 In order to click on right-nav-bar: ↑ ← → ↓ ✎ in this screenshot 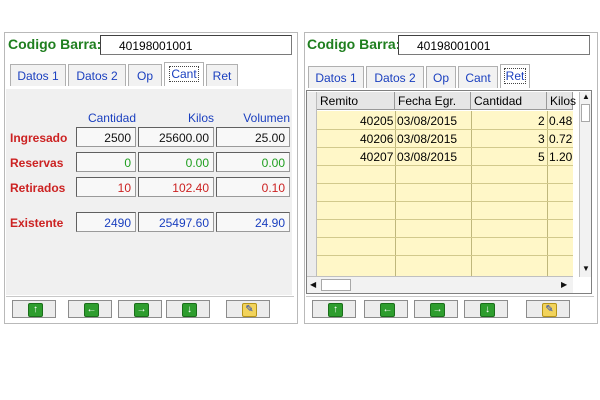, I will do `click(450, 308)`.